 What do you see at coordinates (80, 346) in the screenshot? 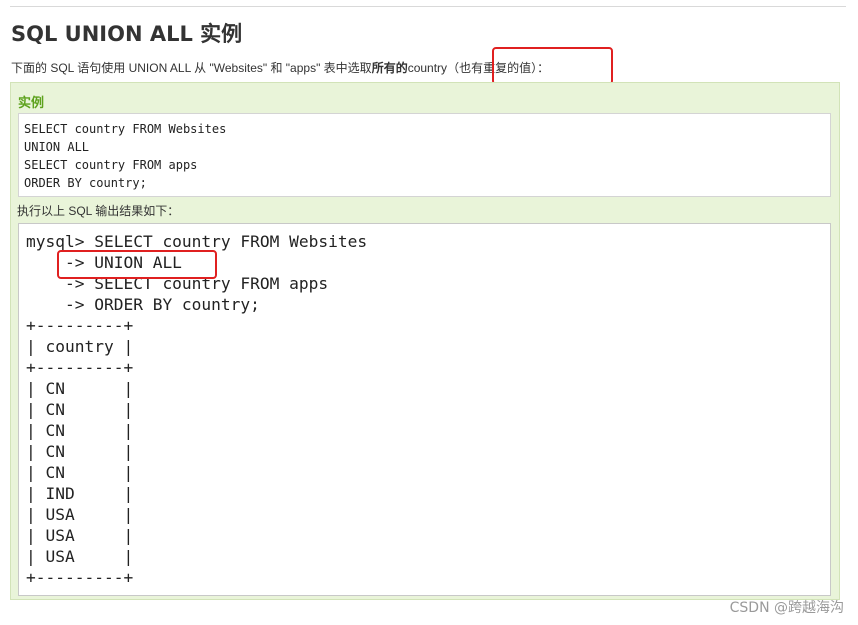
I see `terminal-line: | country |` at bounding box center [80, 346].